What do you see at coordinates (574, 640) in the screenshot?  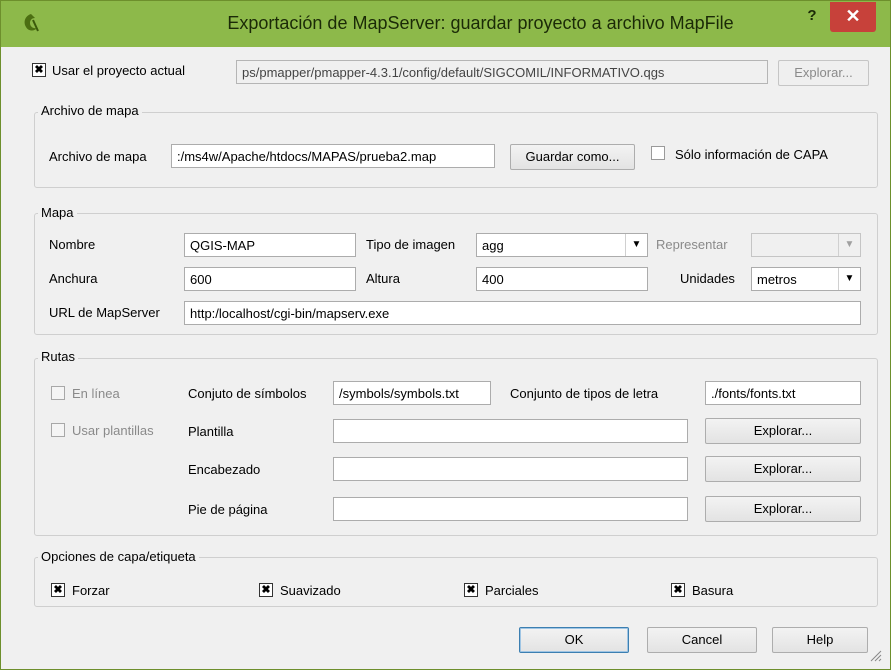 I see `ok-button: OK` at bounding box center [574, 640].